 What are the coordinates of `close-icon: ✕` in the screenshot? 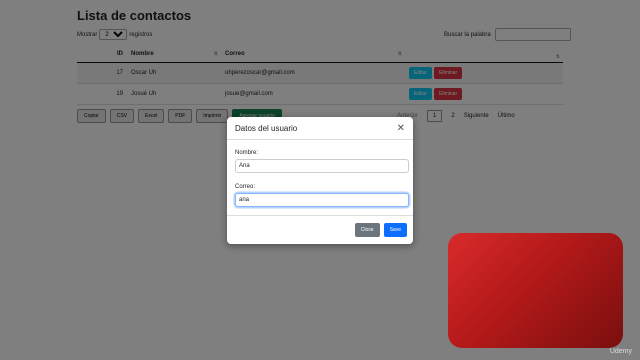 It's located at (401, 128).